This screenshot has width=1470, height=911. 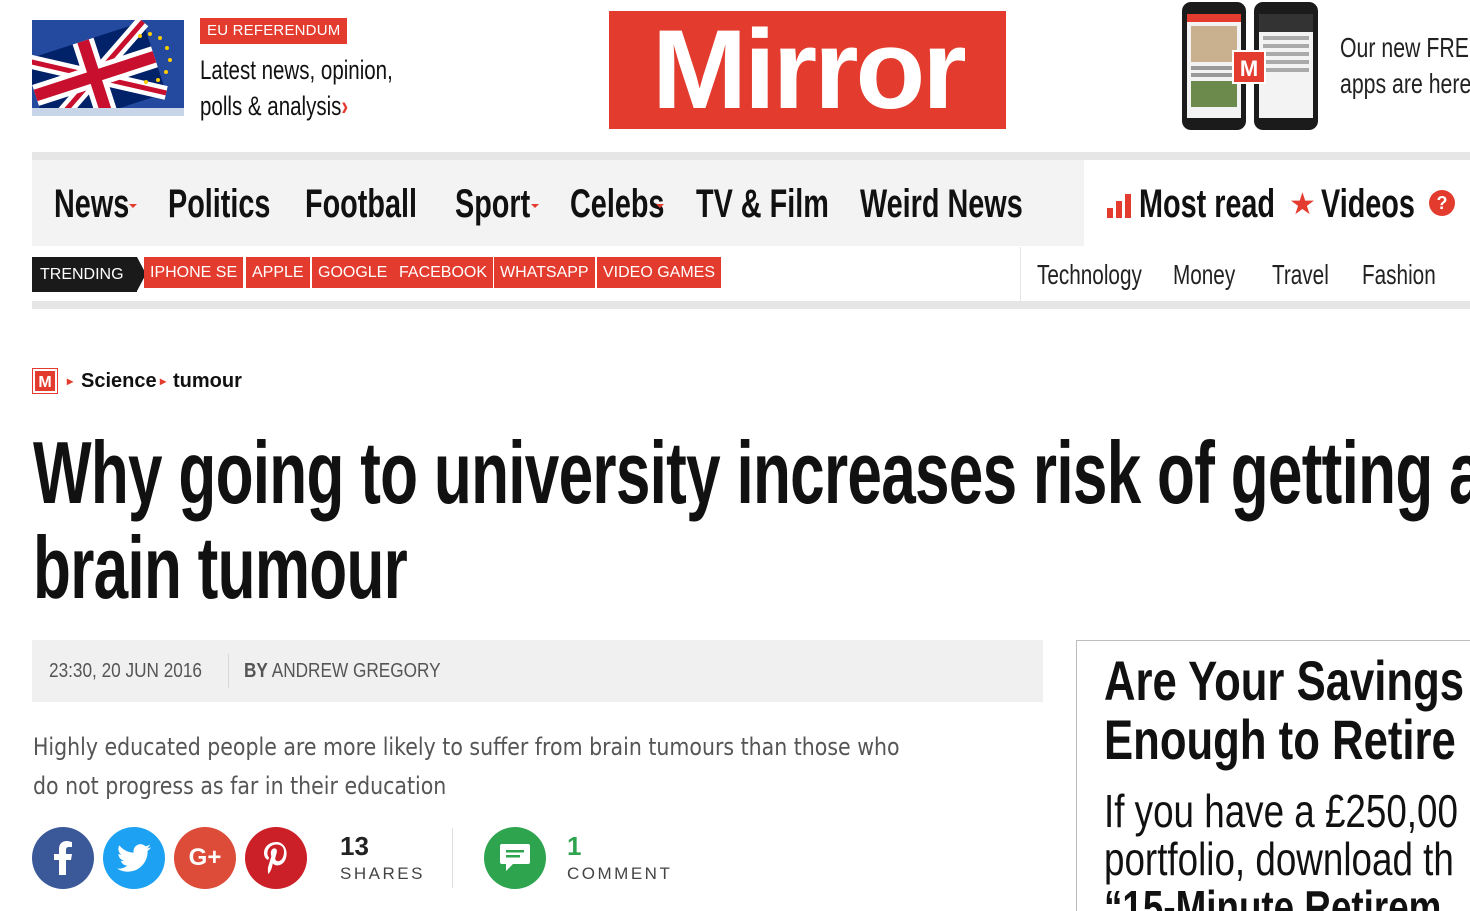 What do you see at coordinates (1020, 274) in the screenshot?
I see `subnav-divider` at bounding box center [1020, 274].